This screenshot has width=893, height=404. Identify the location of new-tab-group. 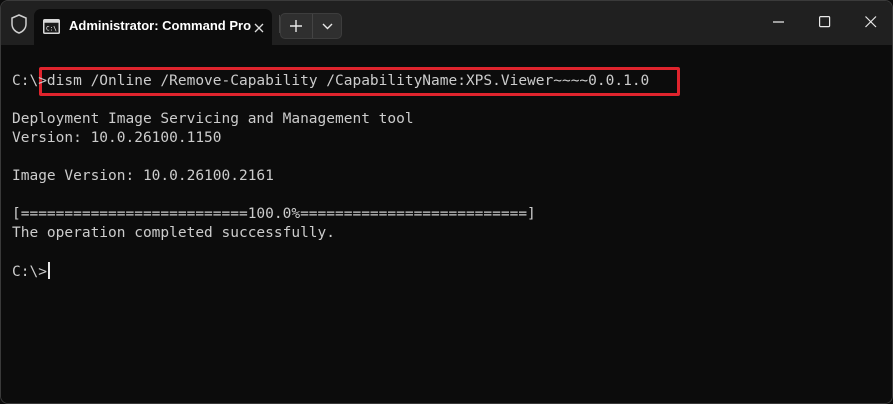
(311, 26).